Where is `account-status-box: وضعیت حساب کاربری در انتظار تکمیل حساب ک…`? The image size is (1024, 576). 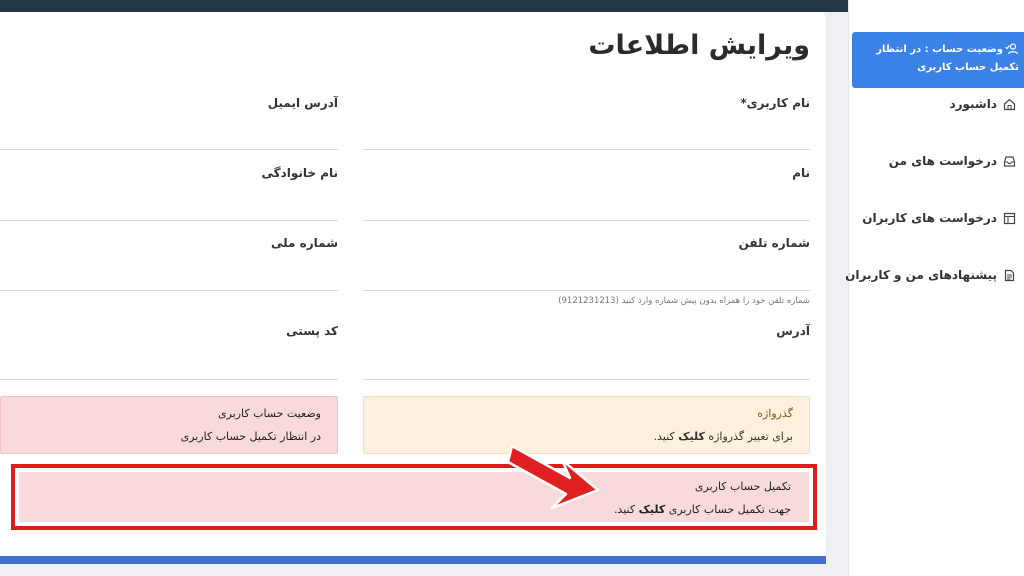 account-status-box: وضعیت حساب کاربری در انتظار تکمیل حساب ک… is located at coordinates (169, 425).